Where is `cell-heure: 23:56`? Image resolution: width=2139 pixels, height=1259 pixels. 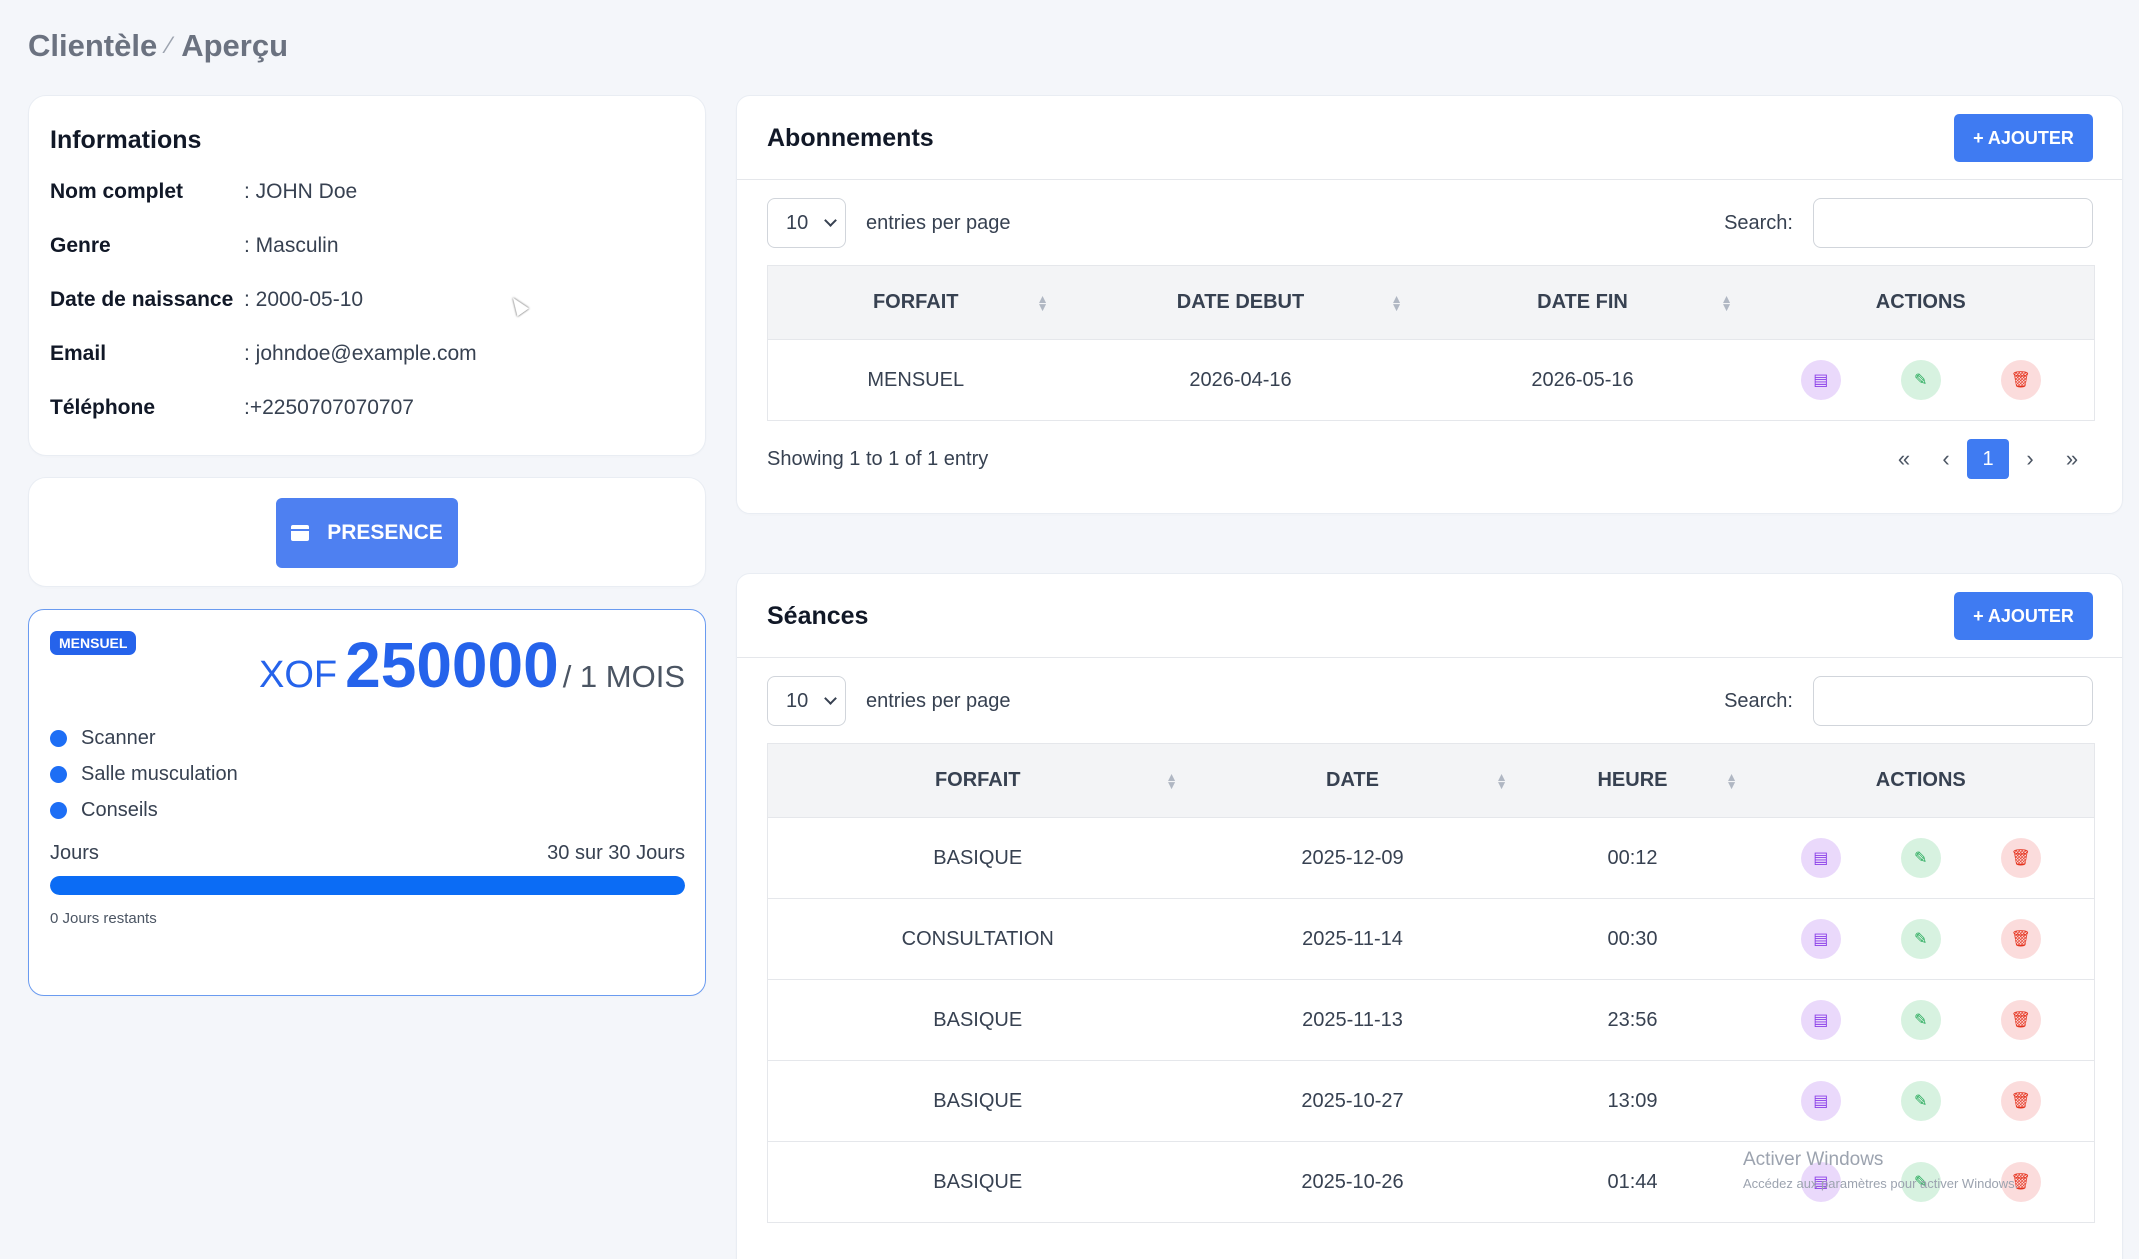
cell-heure: 23:56 is located at coordinates (1632, 1020).